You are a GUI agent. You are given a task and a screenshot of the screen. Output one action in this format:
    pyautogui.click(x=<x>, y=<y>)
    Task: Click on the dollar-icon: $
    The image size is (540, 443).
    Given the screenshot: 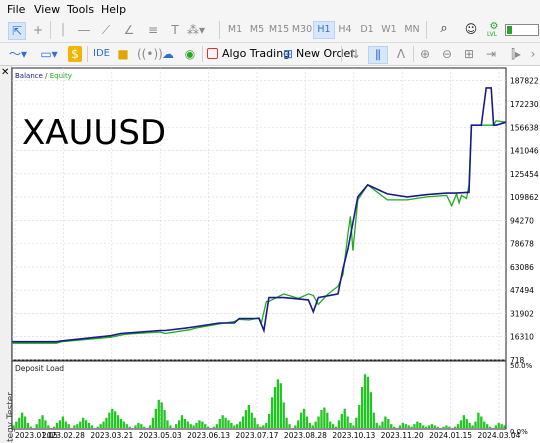 What is the action you would take?
    pyautogui.click(x=75, y=54)
    